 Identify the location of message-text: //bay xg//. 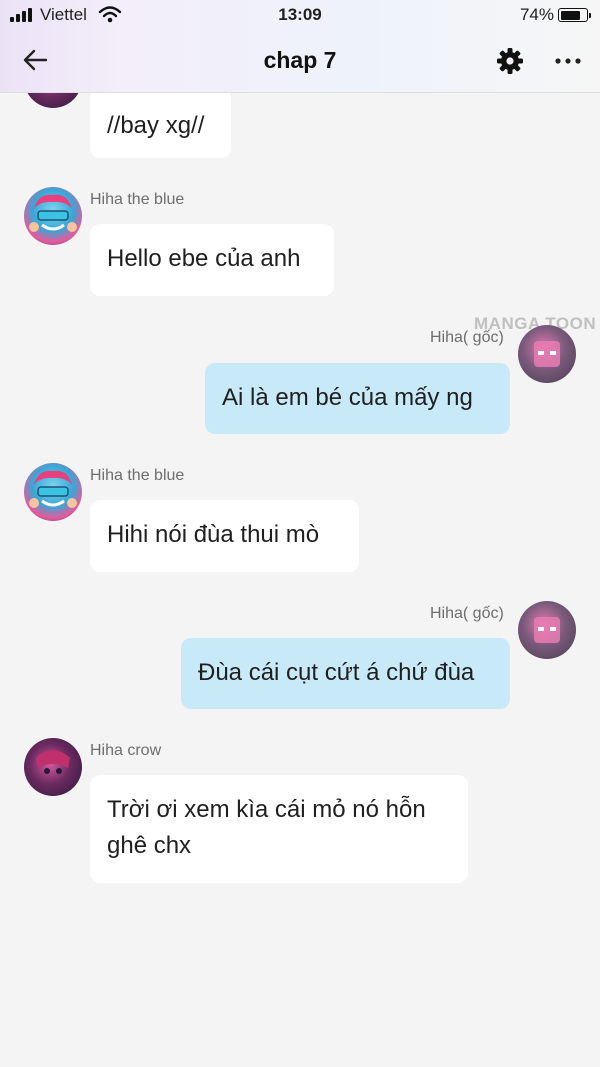
(156, 125).